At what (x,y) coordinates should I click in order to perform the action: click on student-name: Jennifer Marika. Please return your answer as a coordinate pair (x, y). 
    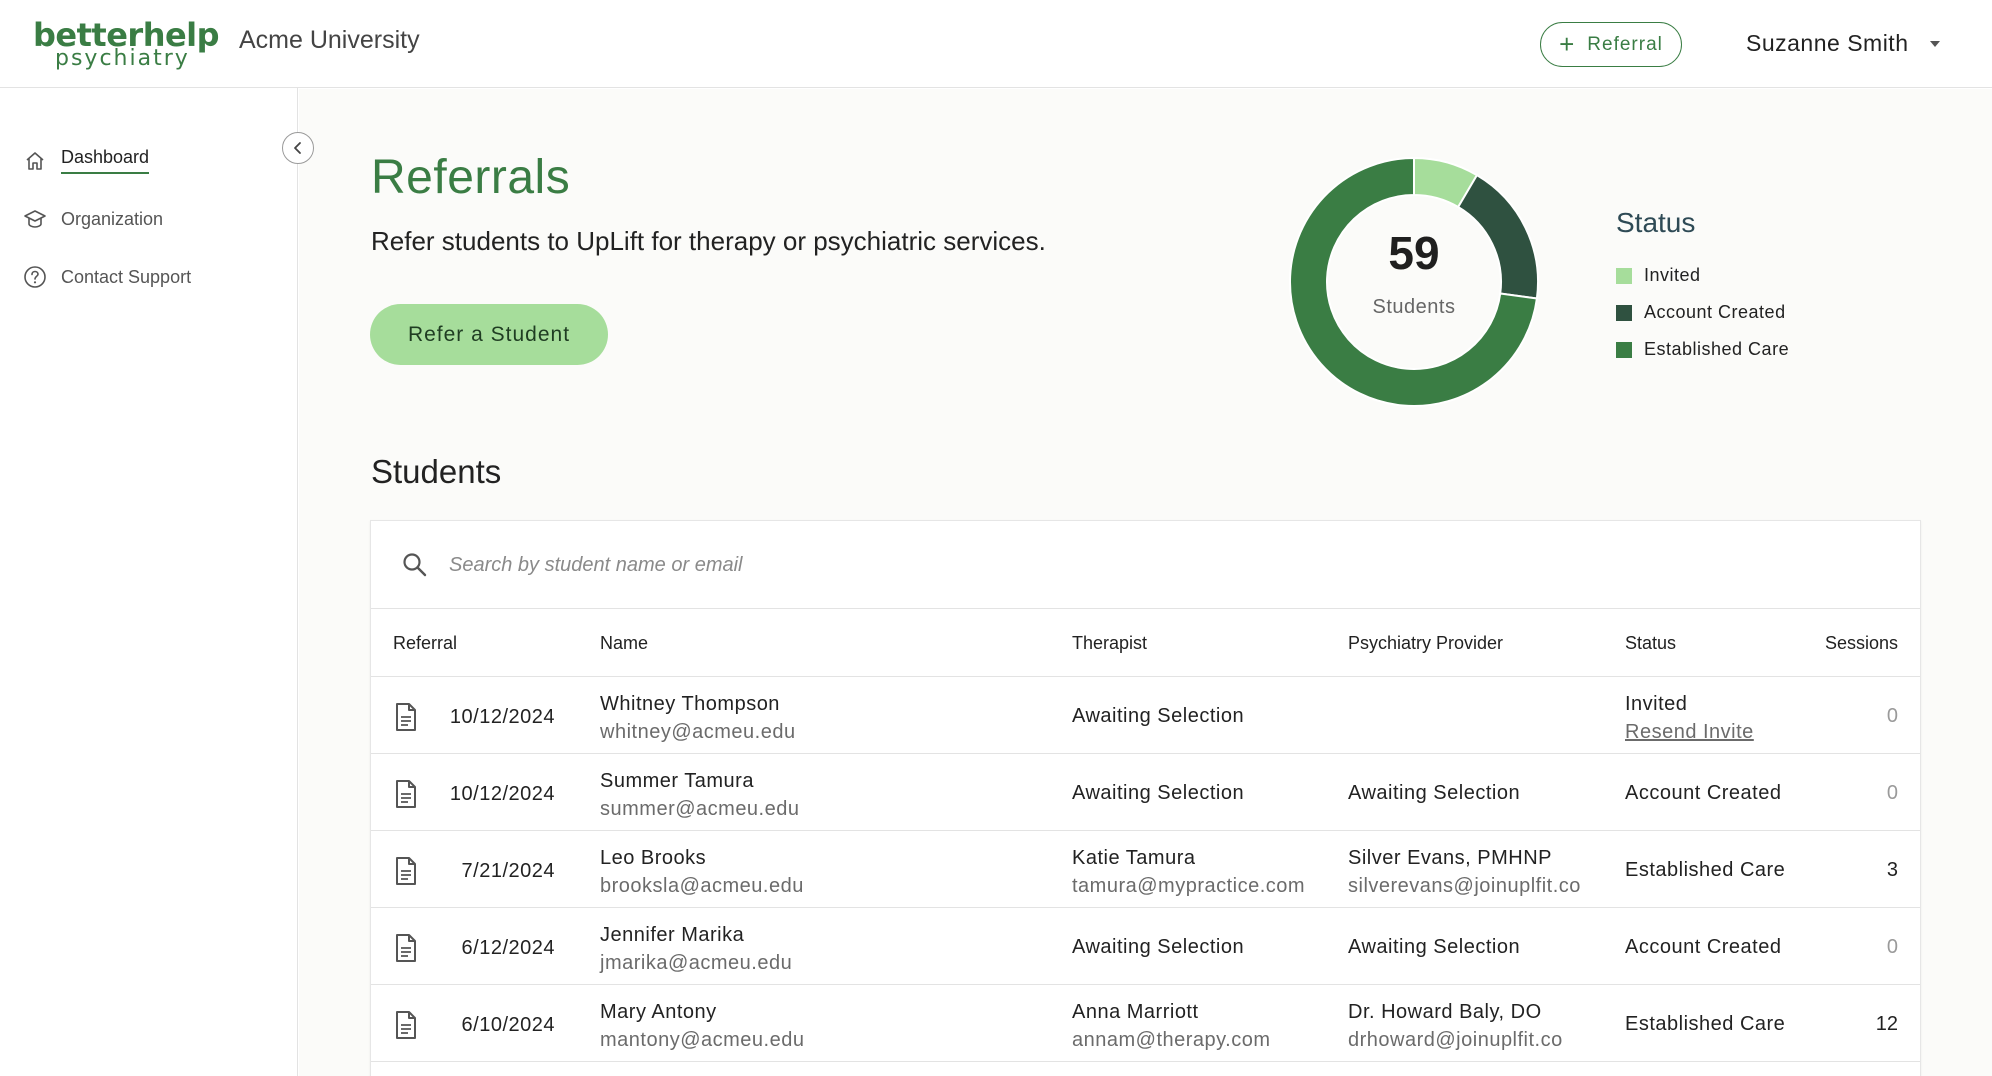
    Looking at the image, I should click on (672, 935).